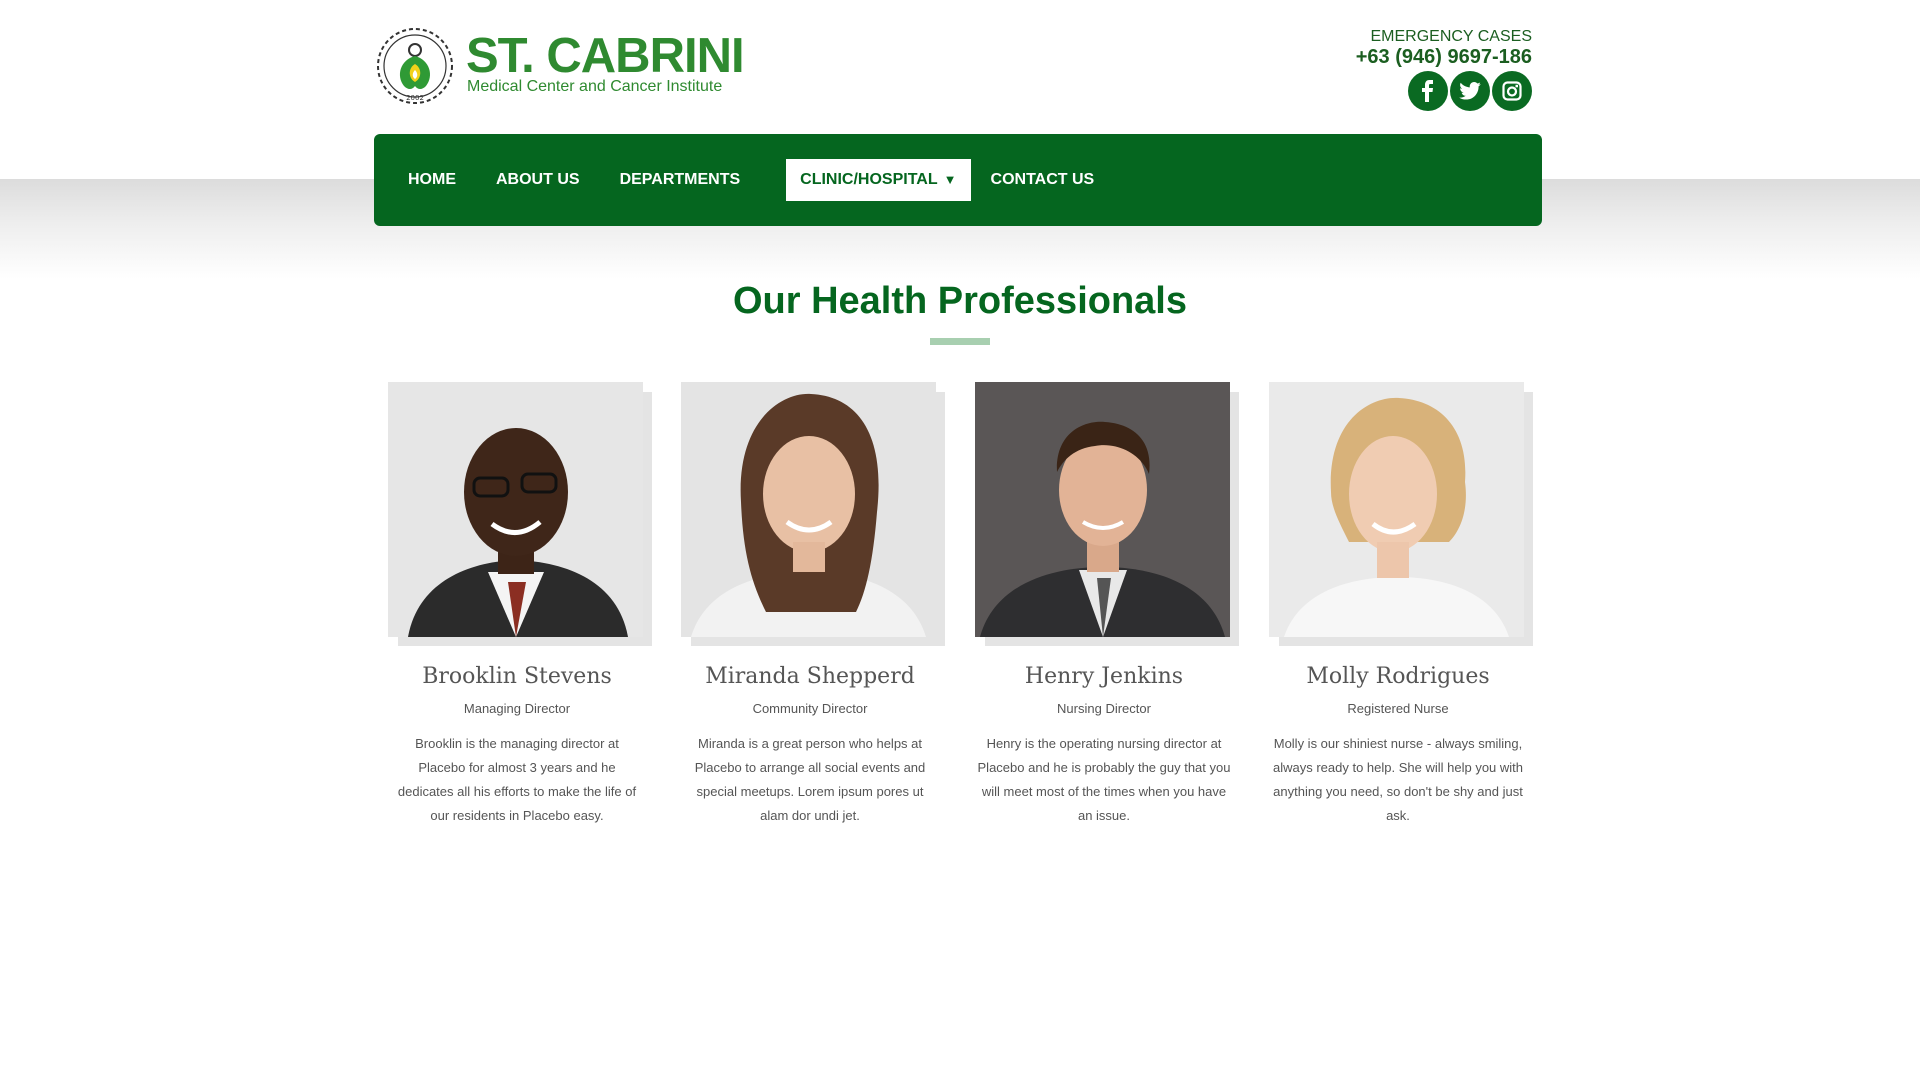 The width and height of the screenshot is (1920, 1080). What do you see at coordinates (538, 180) in the screenshot?
I see `nav-about-us: ABOUT US` at bounding box center [538, 180].